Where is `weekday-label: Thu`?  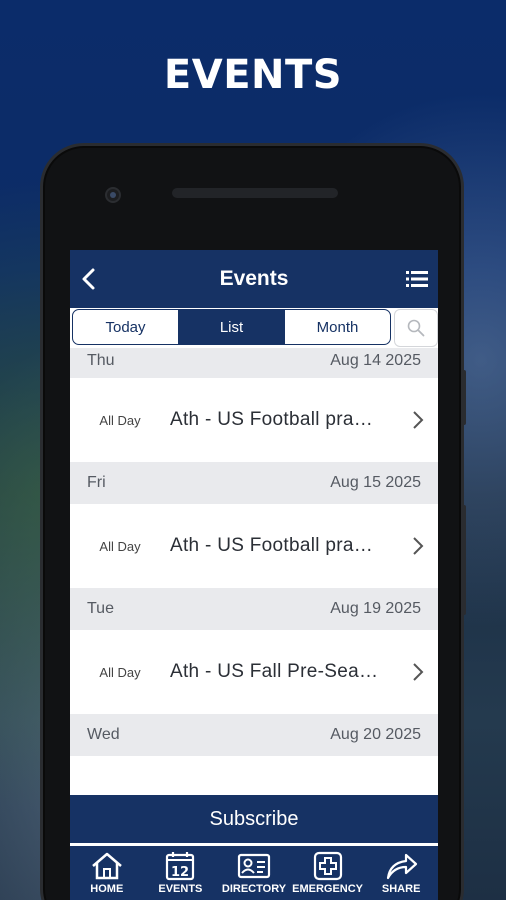 weekday-label: Thu is located at coordinates (101, 360).